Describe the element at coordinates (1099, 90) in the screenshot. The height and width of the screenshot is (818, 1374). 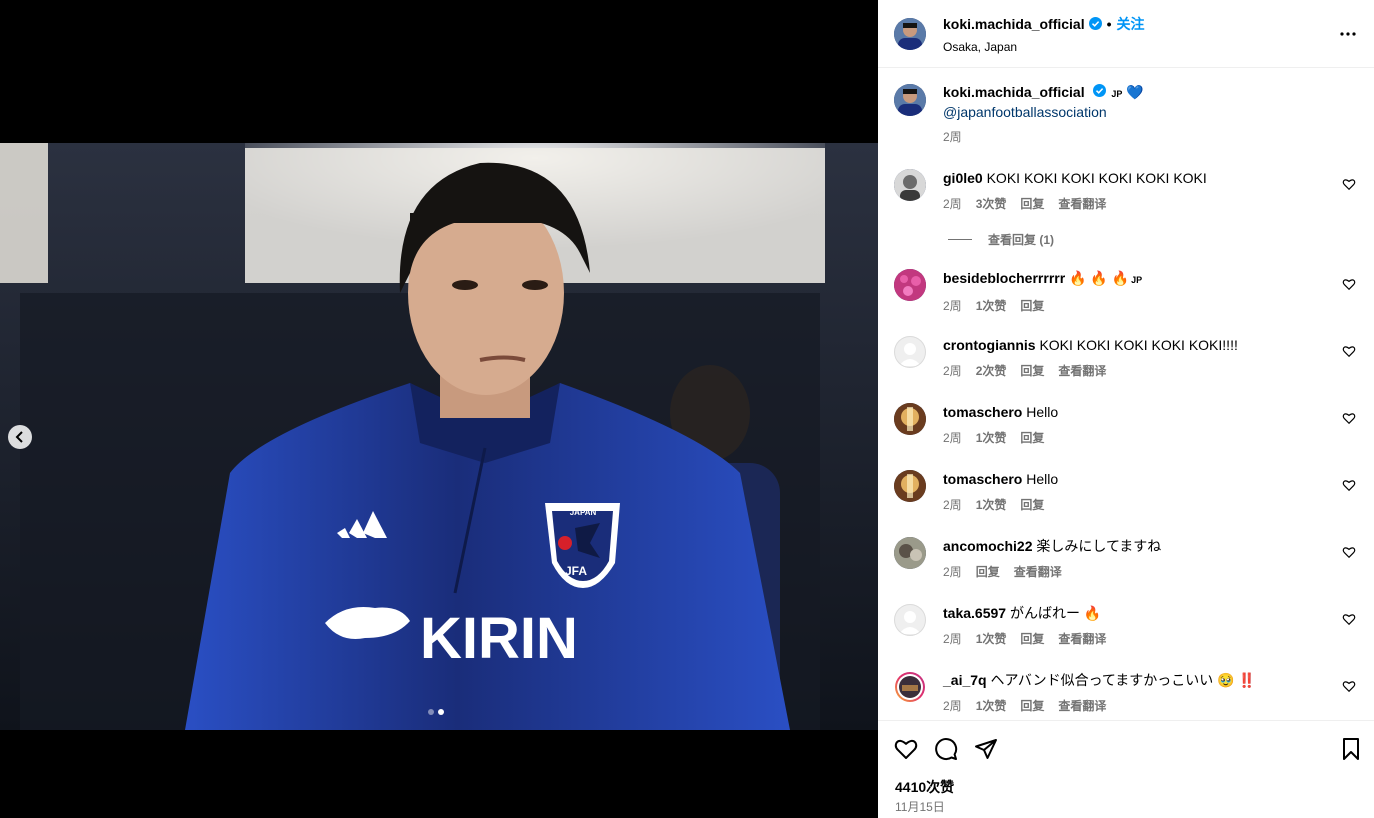
I see `verified-badge-icon` at that location.